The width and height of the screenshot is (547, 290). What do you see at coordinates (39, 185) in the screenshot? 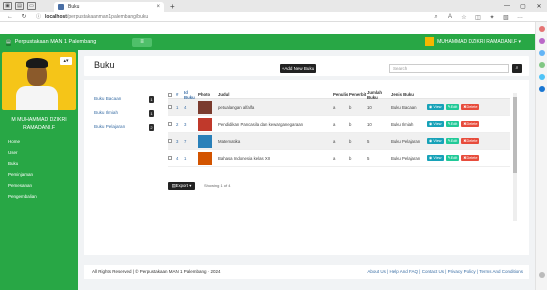
I see `sidebar-item-pemesanan: Pemesanan` at bounding box center [39, 185].